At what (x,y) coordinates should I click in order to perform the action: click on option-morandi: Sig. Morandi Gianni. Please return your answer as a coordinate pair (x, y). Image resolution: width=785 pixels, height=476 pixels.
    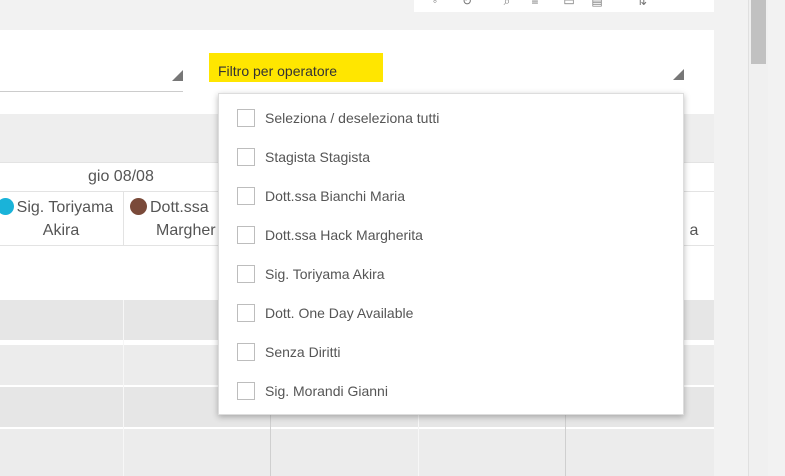
    Looking at the image, I should click on (312, 391).